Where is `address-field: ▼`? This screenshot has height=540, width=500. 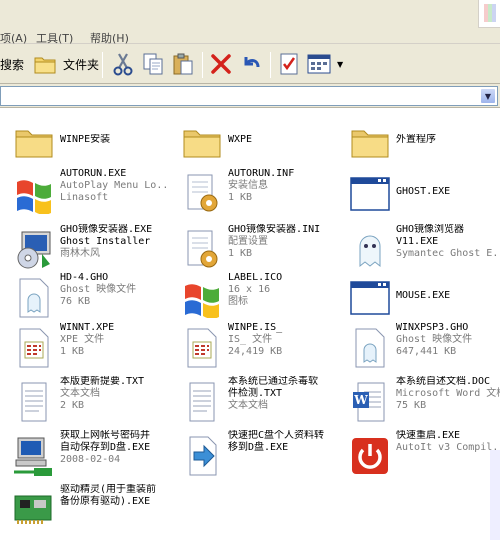
address-field: ▼ is located at coordinates (249, 96).